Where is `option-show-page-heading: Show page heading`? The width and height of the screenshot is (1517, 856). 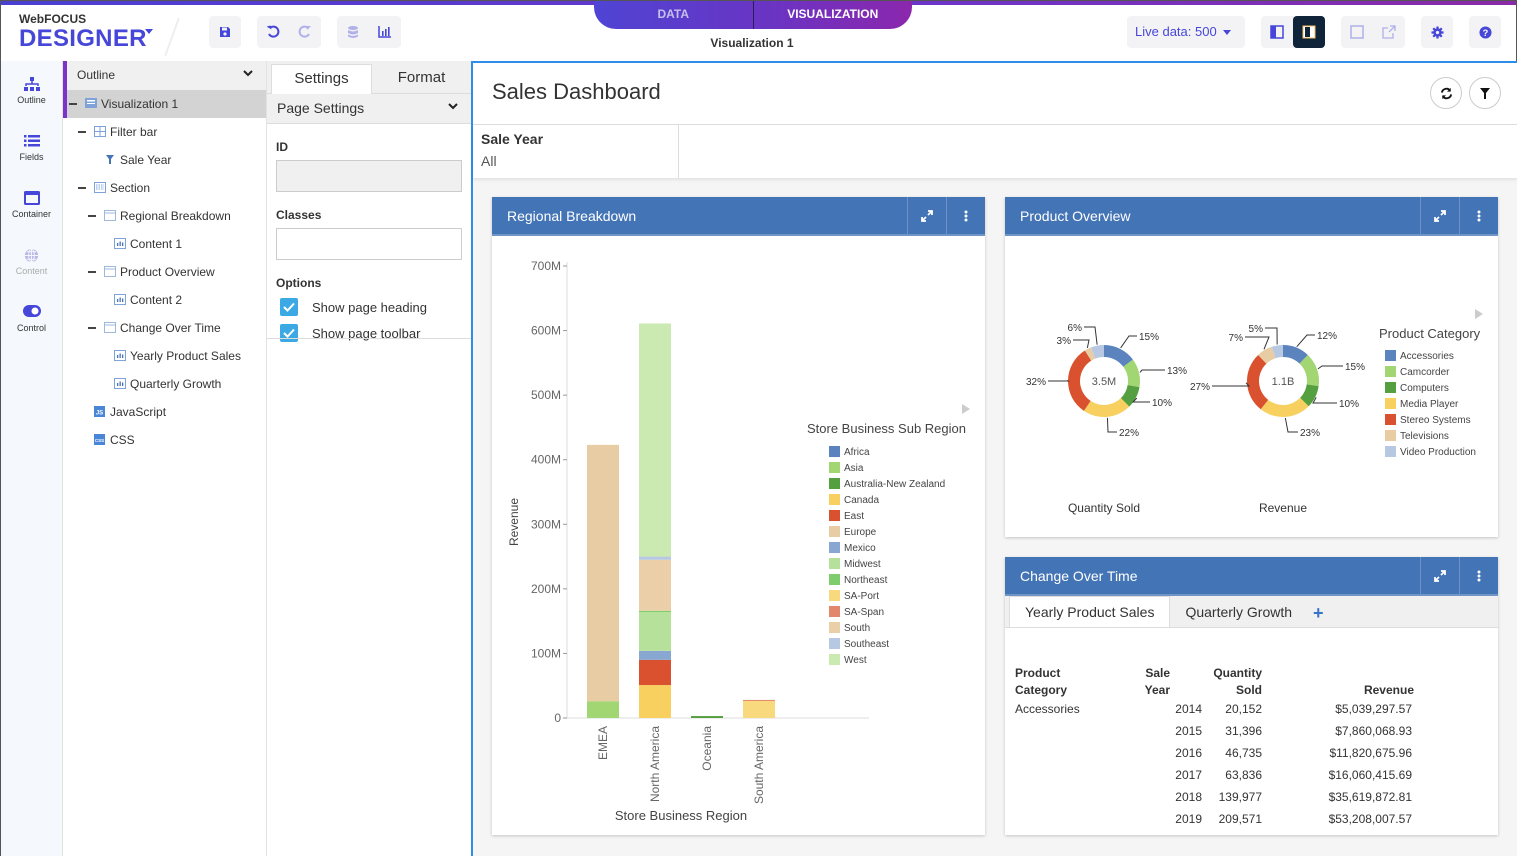 option-show-page-heading: Show page heading is located at coordinates (375, 307).